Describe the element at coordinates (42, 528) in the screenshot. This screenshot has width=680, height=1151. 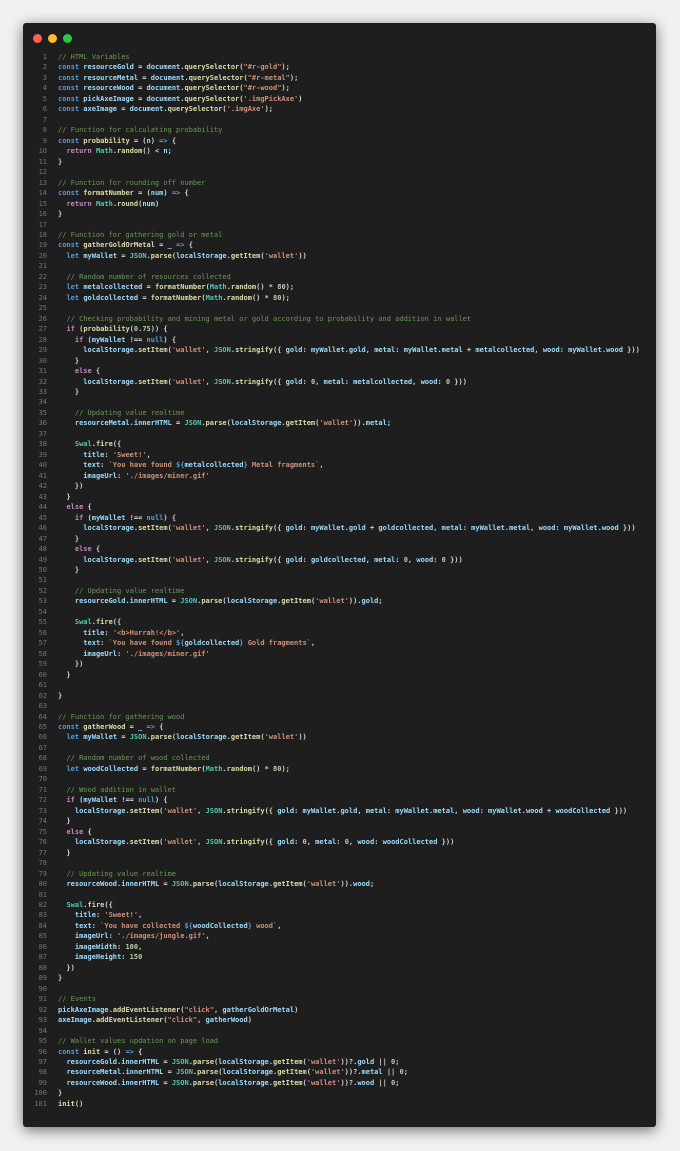
I see `line-number: 46` at that location.